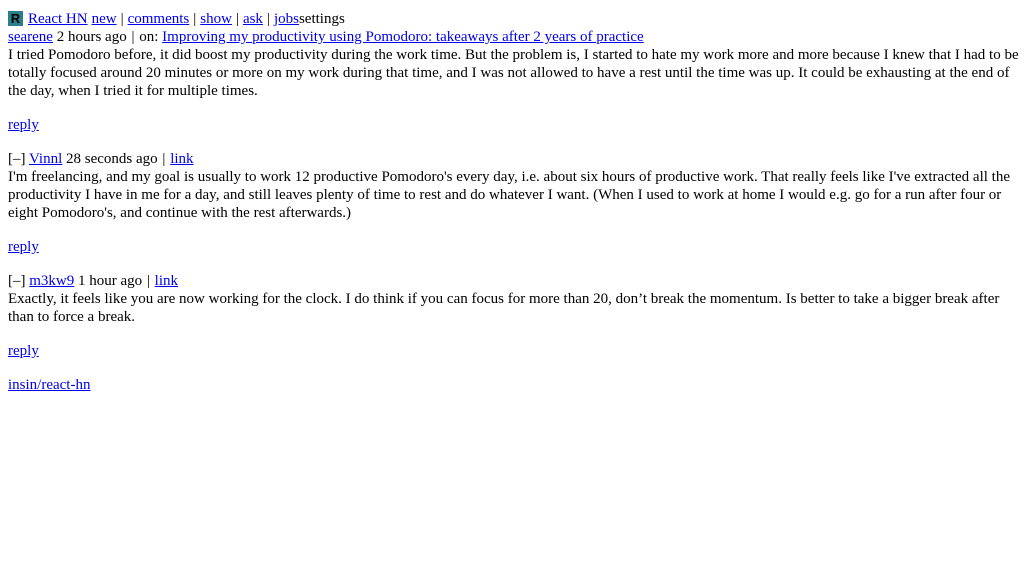  Describe the element at coordinates (322, 19) in the screenshot. I see `settings-link: settings` at that location.